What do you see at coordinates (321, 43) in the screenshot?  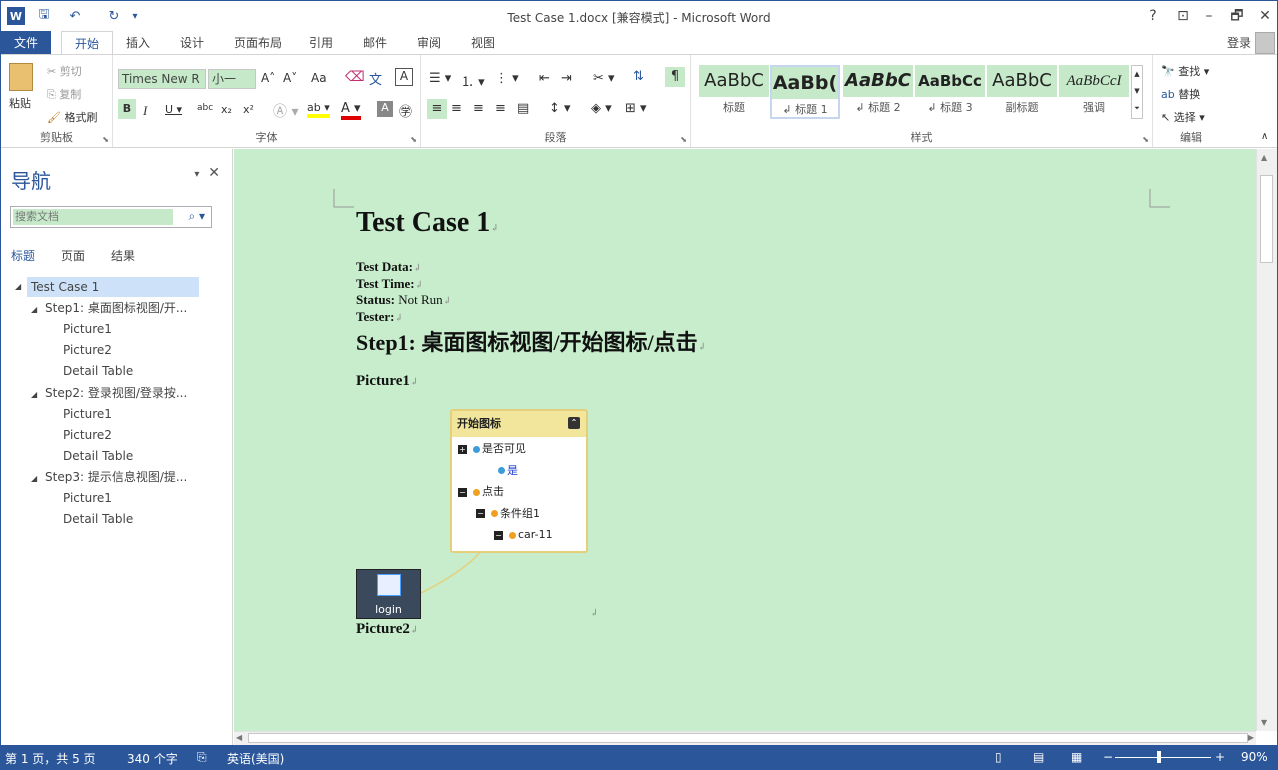 I see `tab-references: 引用` at bounding box center [321, 43].